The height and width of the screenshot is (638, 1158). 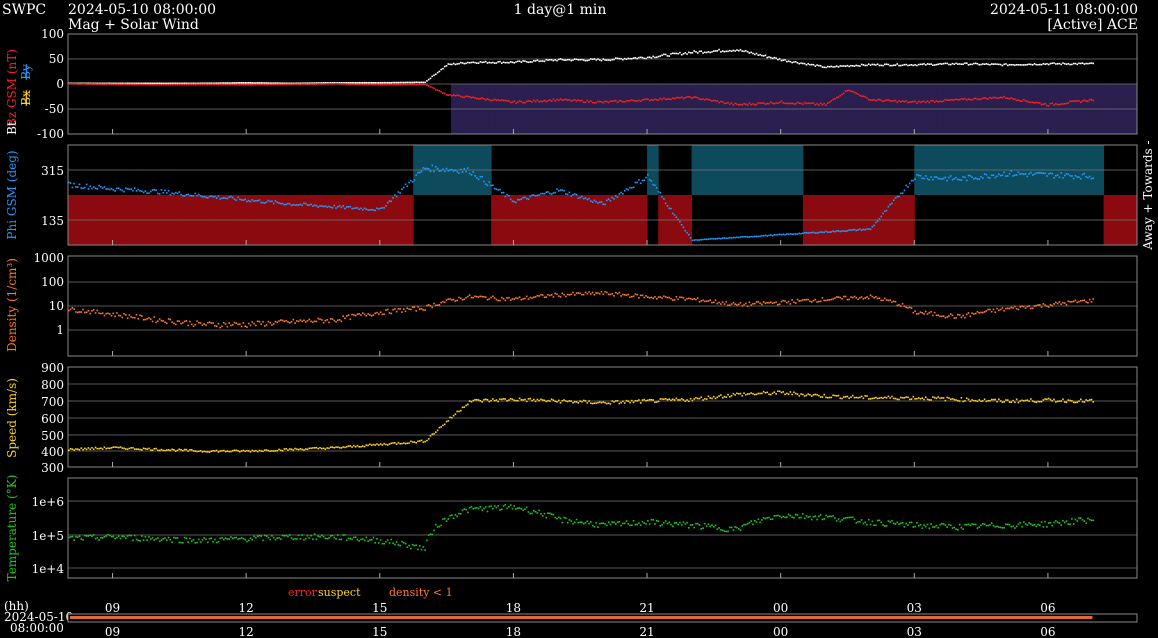 What do you see at coordinates (52, 34) in the screenshot?
I see `mag-tick: 100` at bounding box center [52, 34].